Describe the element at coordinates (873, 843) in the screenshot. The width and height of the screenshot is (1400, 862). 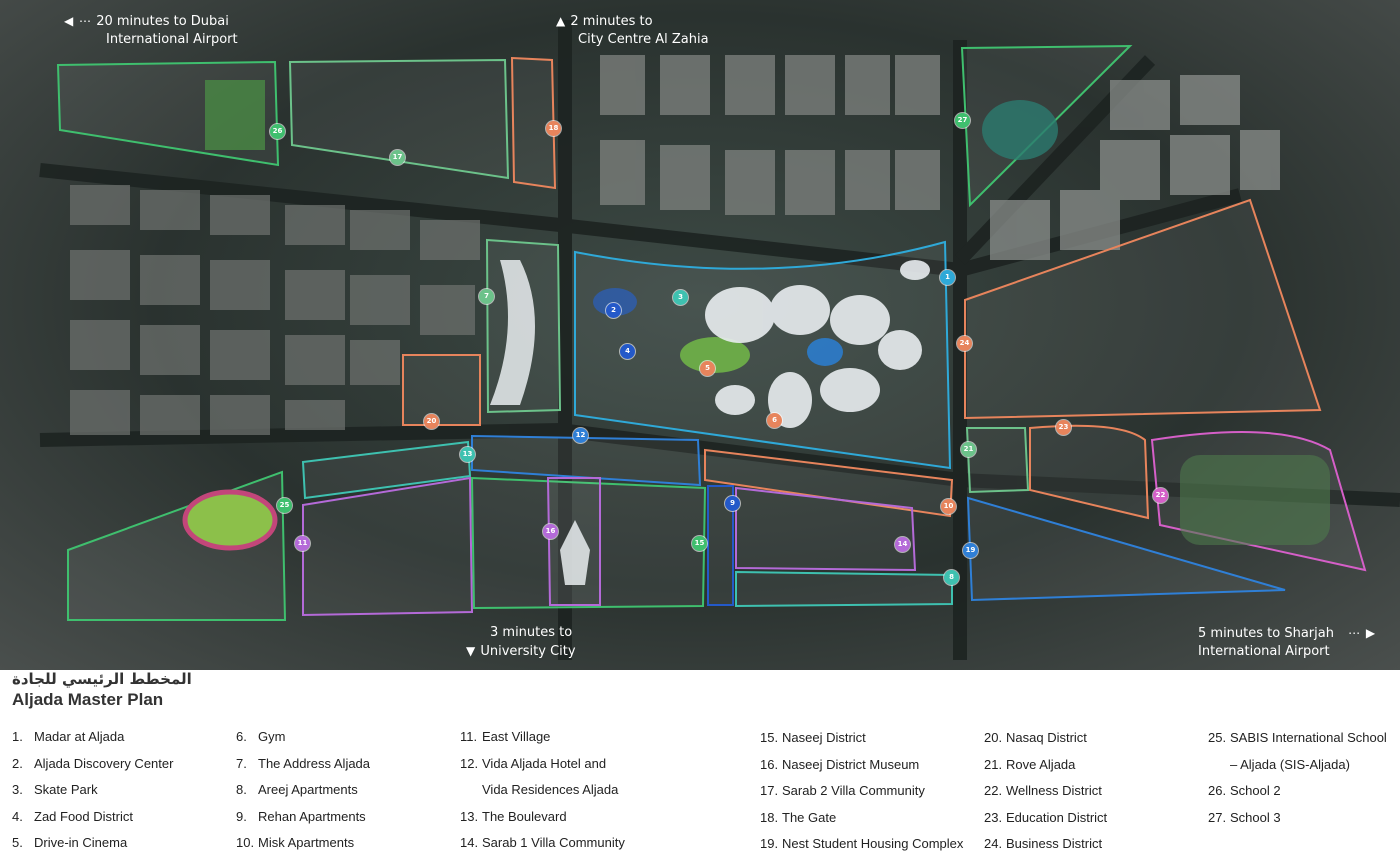
I see `legend-item-label: Nest Student Housing Complex` at that location.